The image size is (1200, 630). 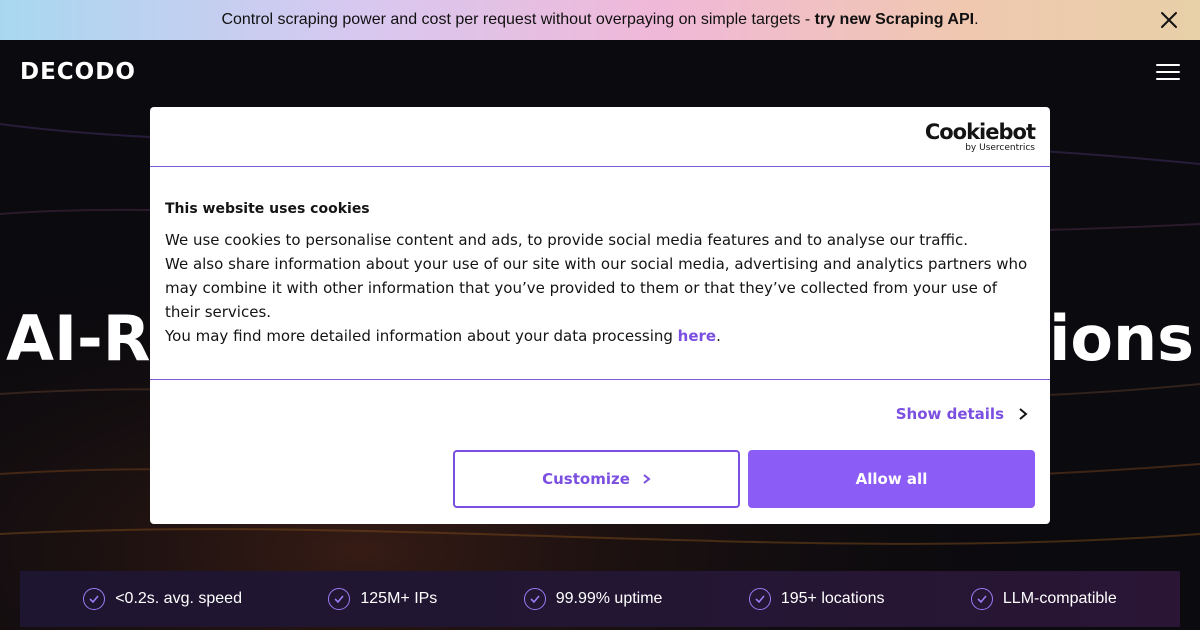 What do you see at coordinates (267, 209) in the screenshot?
I see `cookie-dialog-title: This website uses cookies` at bounding box center [267, 209].